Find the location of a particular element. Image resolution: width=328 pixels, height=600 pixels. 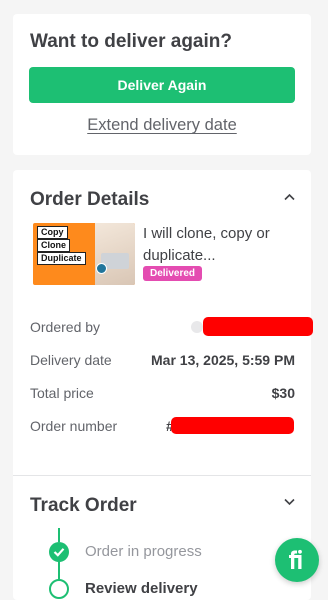

track-order-title: Track Order is located at coordinates (83, 505).